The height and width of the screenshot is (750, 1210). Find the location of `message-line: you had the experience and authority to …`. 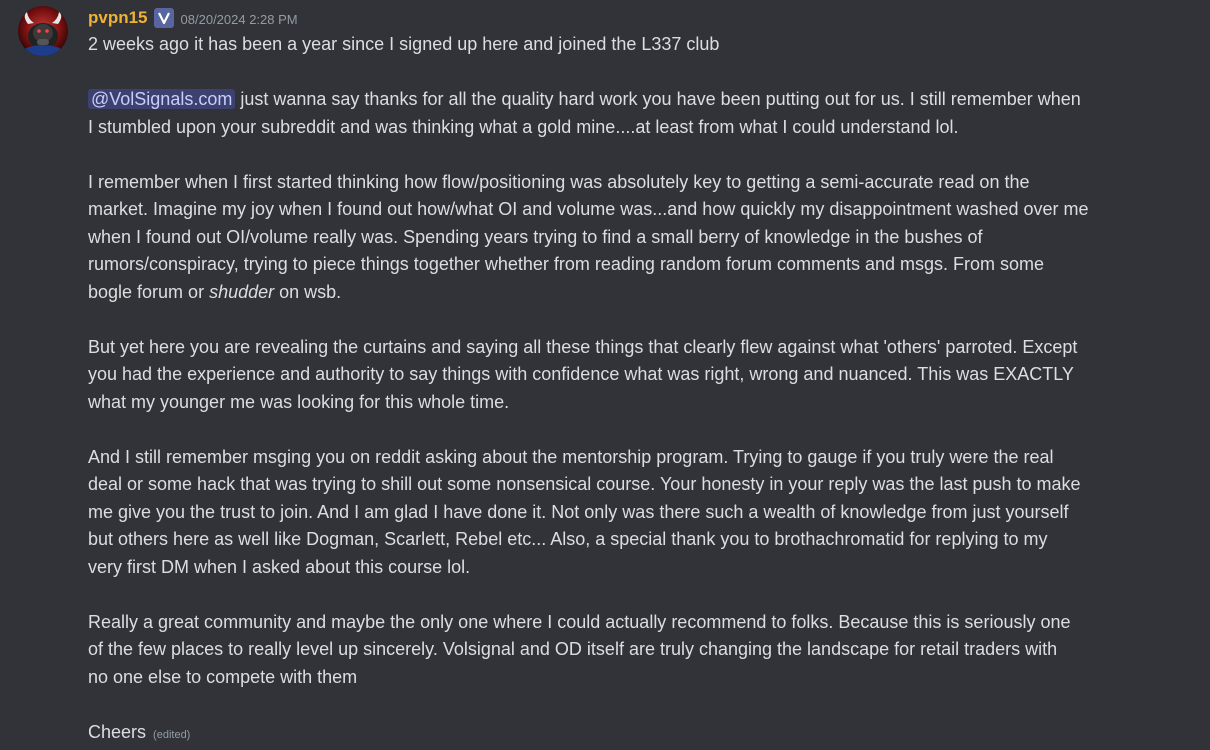

message-line: you had the experience and authority to … is located at coordinates (581, 374).